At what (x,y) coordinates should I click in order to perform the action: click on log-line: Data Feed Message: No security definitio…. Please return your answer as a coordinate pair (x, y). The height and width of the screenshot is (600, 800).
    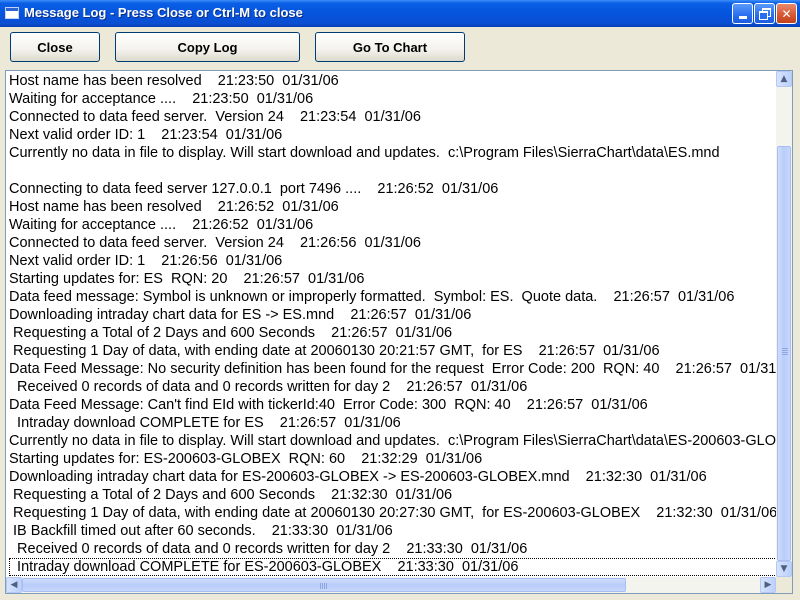
    Looking at the image, I should click on (392, 369).